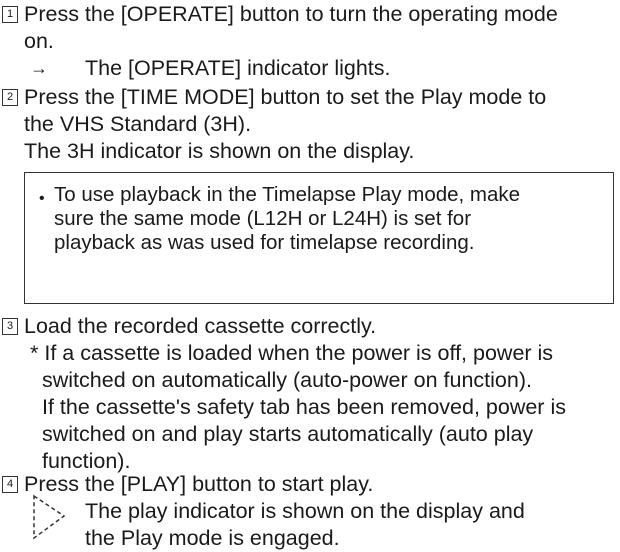  I want to click on step-number: 4, so click(10, 484).